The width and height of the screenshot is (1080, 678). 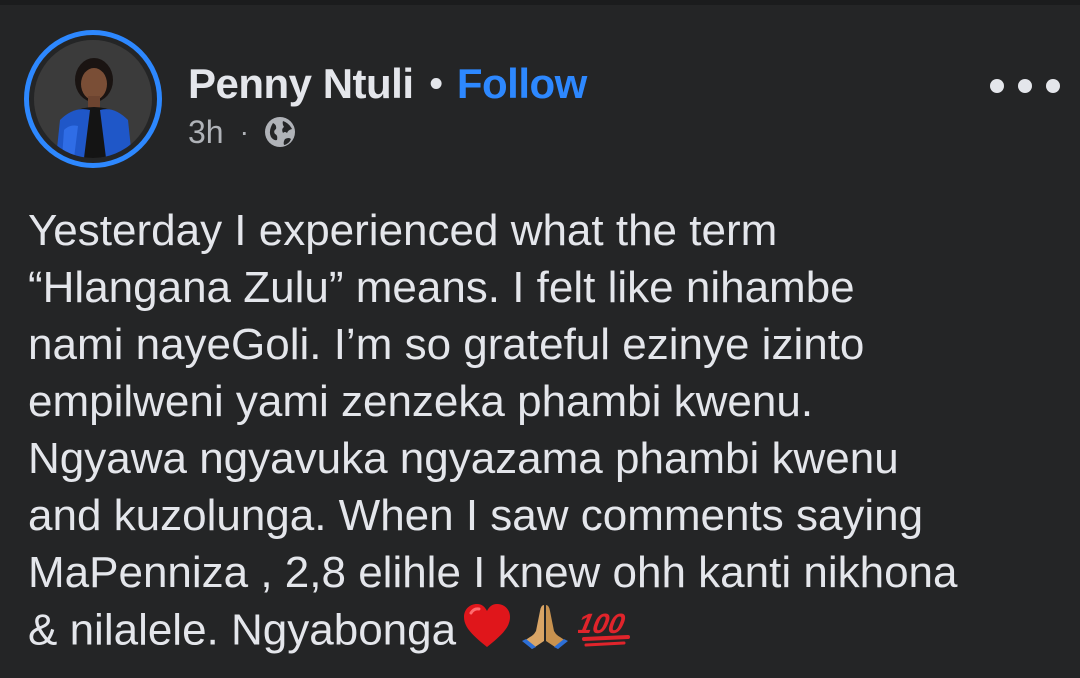 What do you see at coordinates (242, 630) in the screenshot?
I see `post-text-line: & nilalele. Ngyabonga` at bounding box center [242, 630].